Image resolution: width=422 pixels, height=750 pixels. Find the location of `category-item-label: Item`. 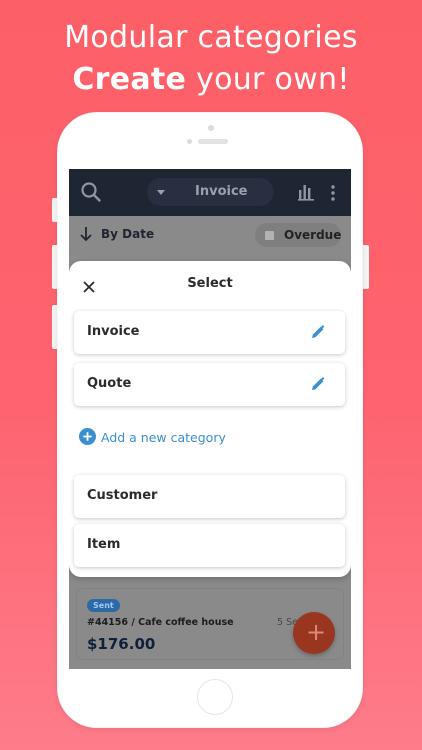

category-item-label: Item is located at coordinates (104, 544).